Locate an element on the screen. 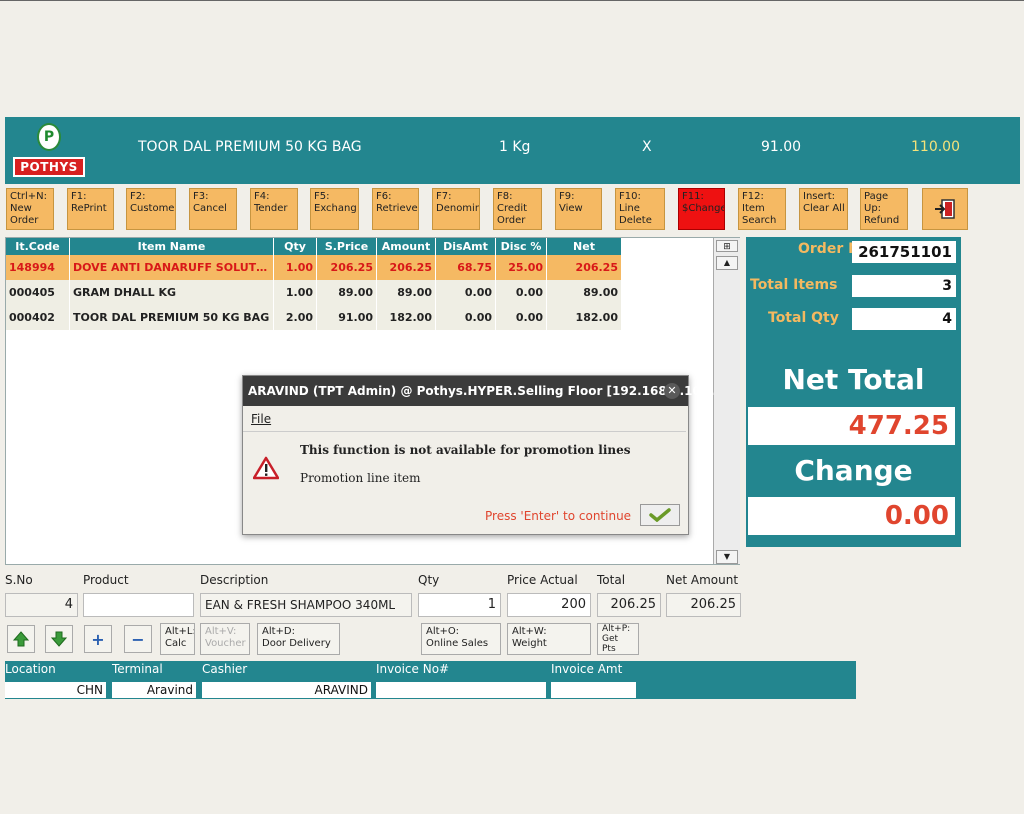 The width and height of the screenshot is (1024, 814). net-amount-label: Net Amount is located at coordinates (702, 580).